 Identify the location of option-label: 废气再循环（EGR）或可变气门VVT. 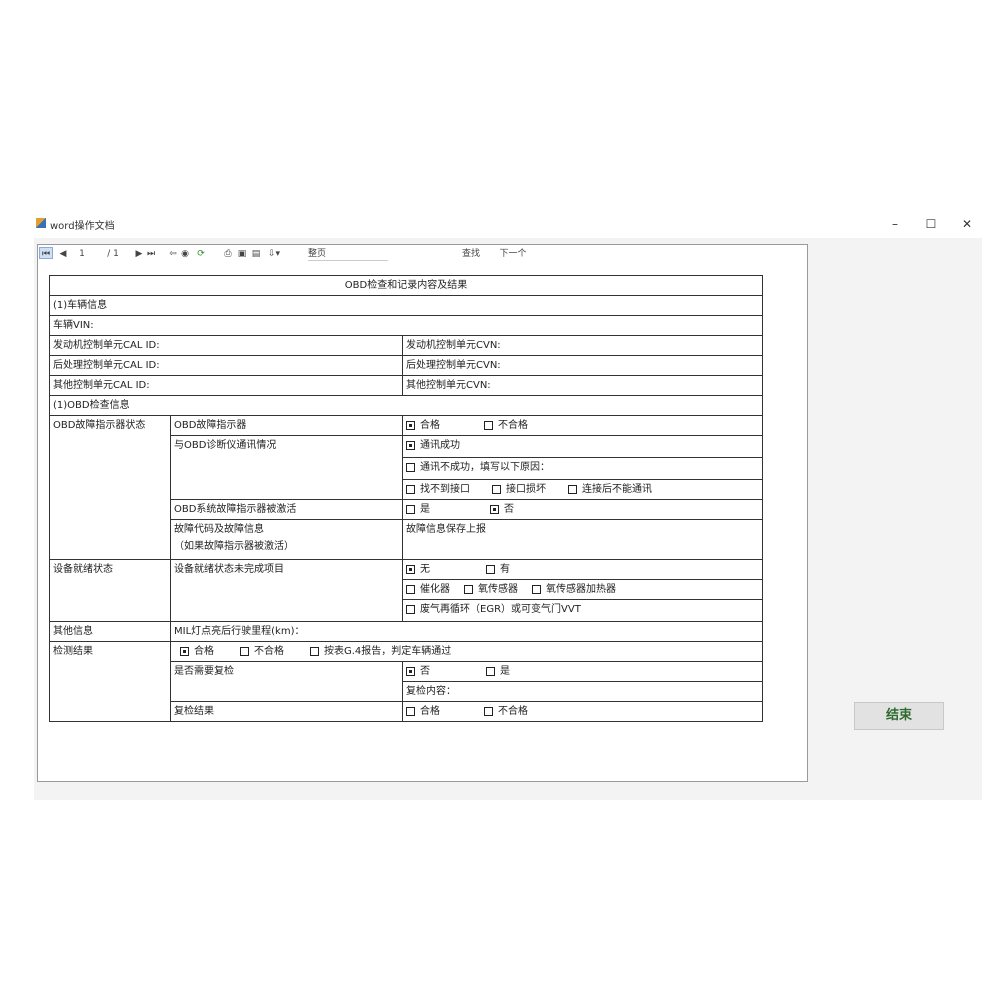
(500, 609).